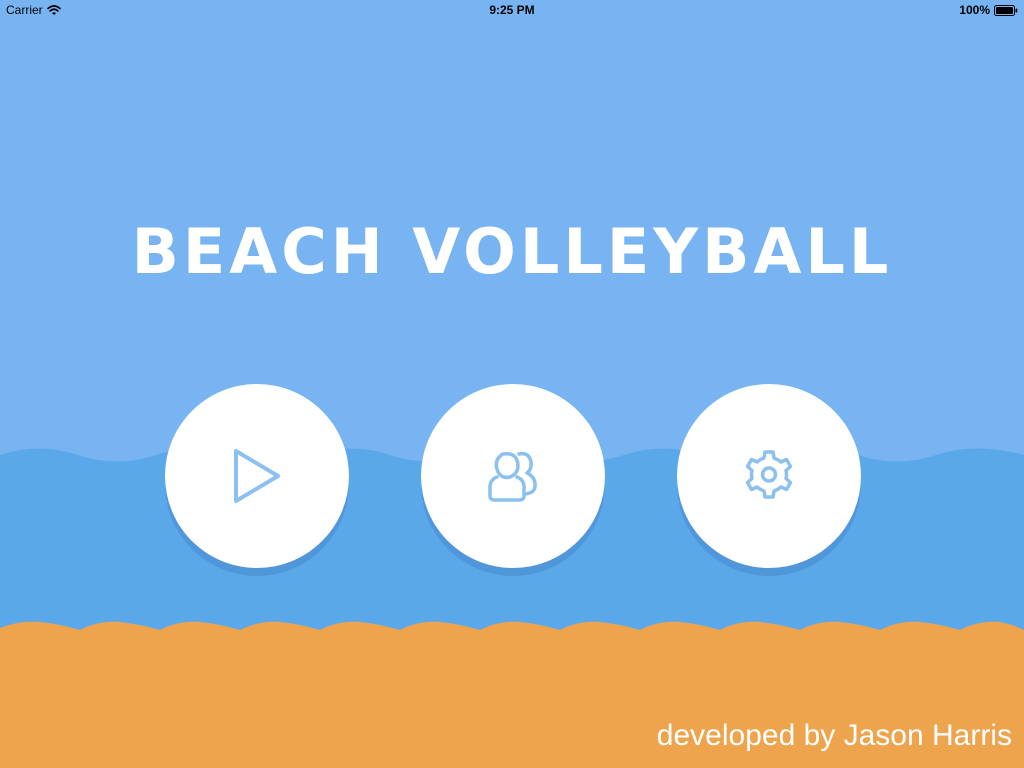 This screenshot has height=768, width=1024. I want to click on status-time: 9:25 PM, so click(512, 10).